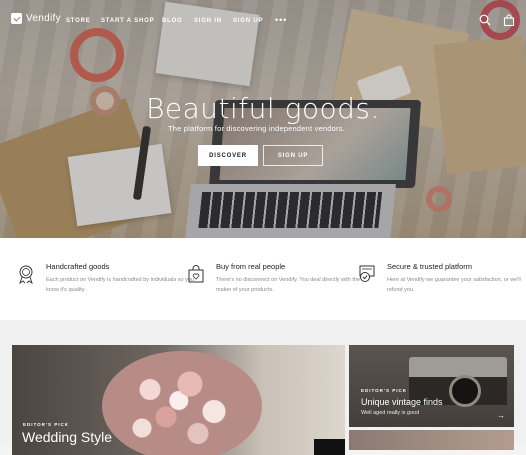  What do you see at coordinates (509, 20) in the screenshot?
I see `bag-icon` at bounding box center [509, 20].